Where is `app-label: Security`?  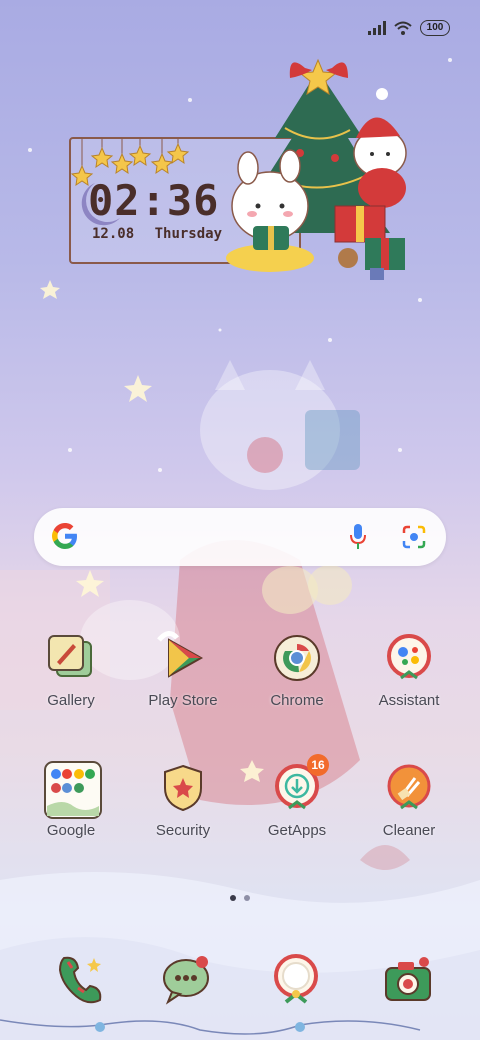 app-label: Security is located at coordinates (183, 830).